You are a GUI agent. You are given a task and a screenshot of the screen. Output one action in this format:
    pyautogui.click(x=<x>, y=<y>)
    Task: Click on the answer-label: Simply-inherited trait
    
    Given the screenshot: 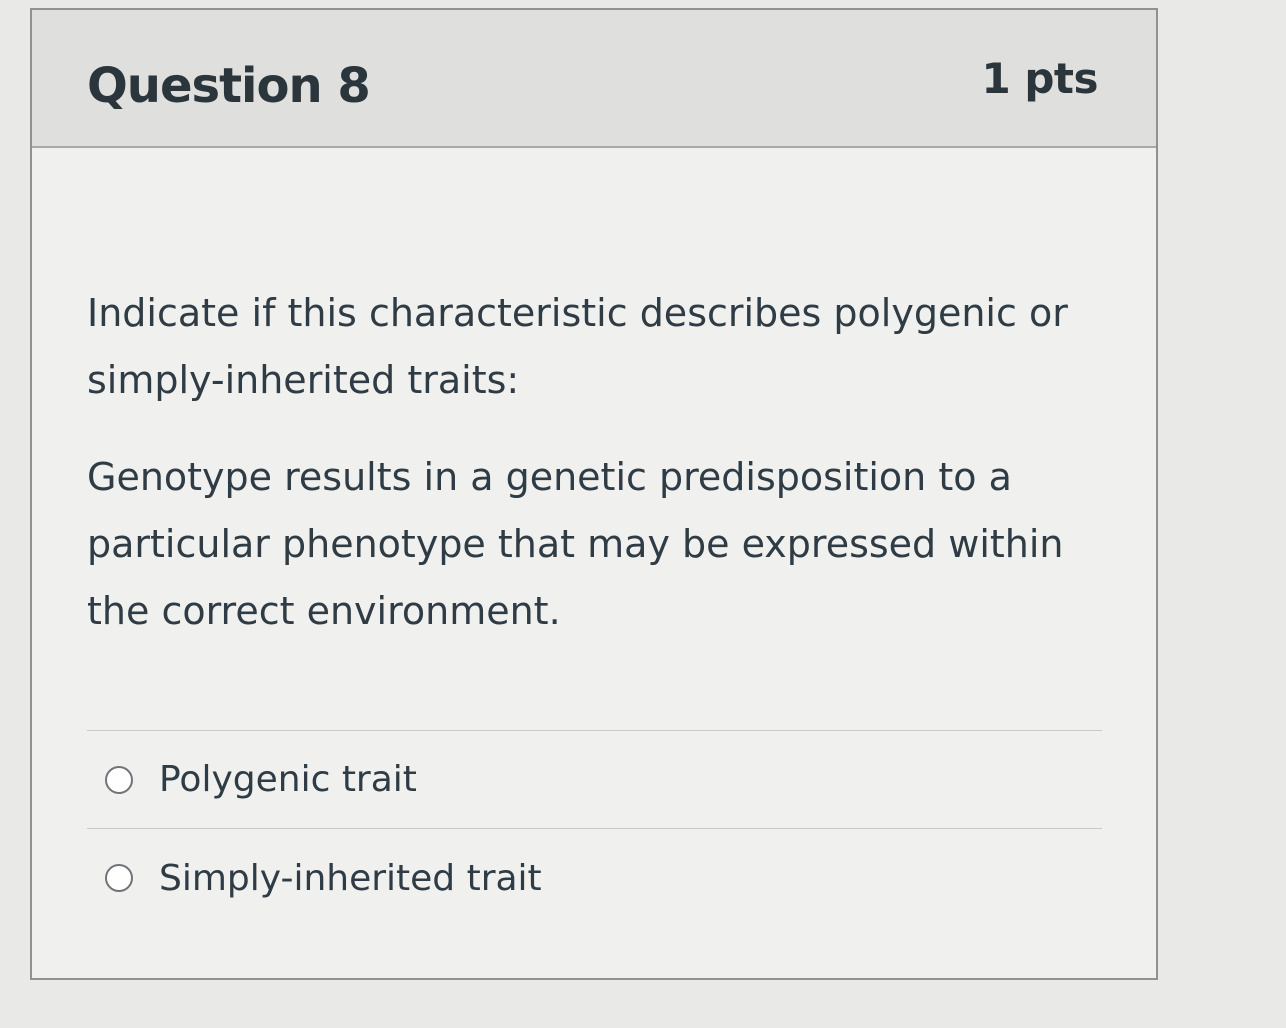 What is the action you would take?
    pyautogui.click(x=350, y=878)
    